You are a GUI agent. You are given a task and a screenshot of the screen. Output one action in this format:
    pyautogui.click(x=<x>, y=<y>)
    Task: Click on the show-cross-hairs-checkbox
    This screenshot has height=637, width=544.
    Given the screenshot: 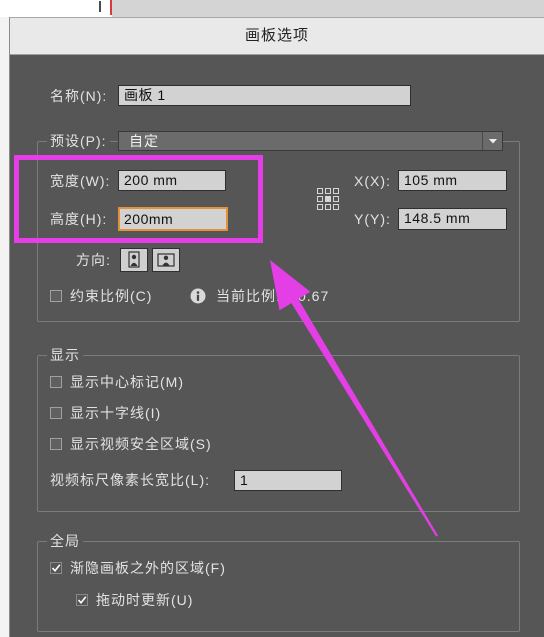 What is the action you would take?
    pyautogui.click(x=56, y=413)
    